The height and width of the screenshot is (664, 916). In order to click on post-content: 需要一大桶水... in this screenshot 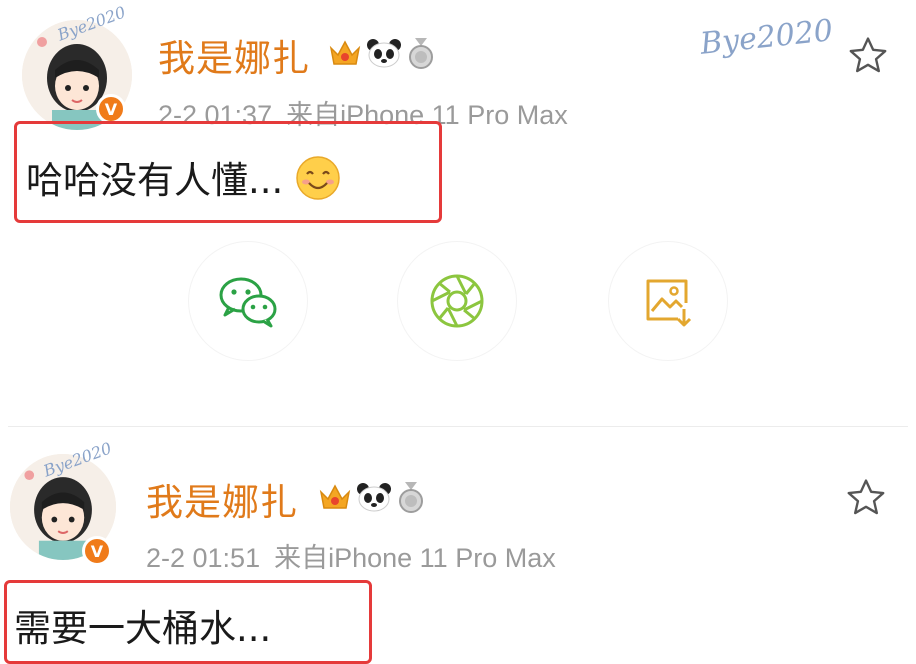, I will do `click(143, 628)`.